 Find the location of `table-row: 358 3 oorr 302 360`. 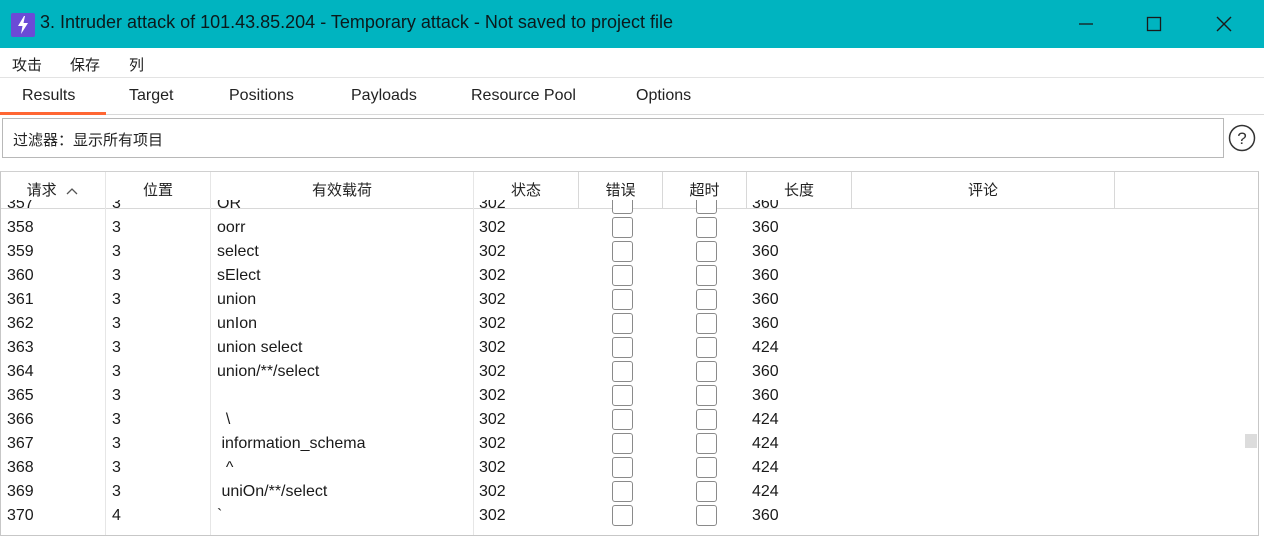

table-row: 358 3 oorr 302 360 is located at coordinates (623, 228).